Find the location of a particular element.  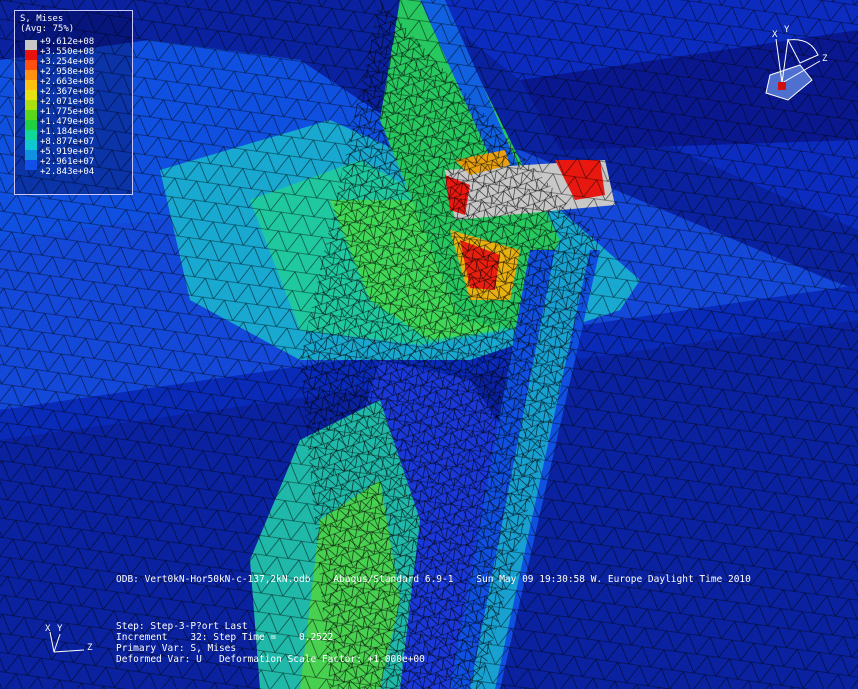

legend-value: +8.877e+07 is located at coordinates (67, 142).